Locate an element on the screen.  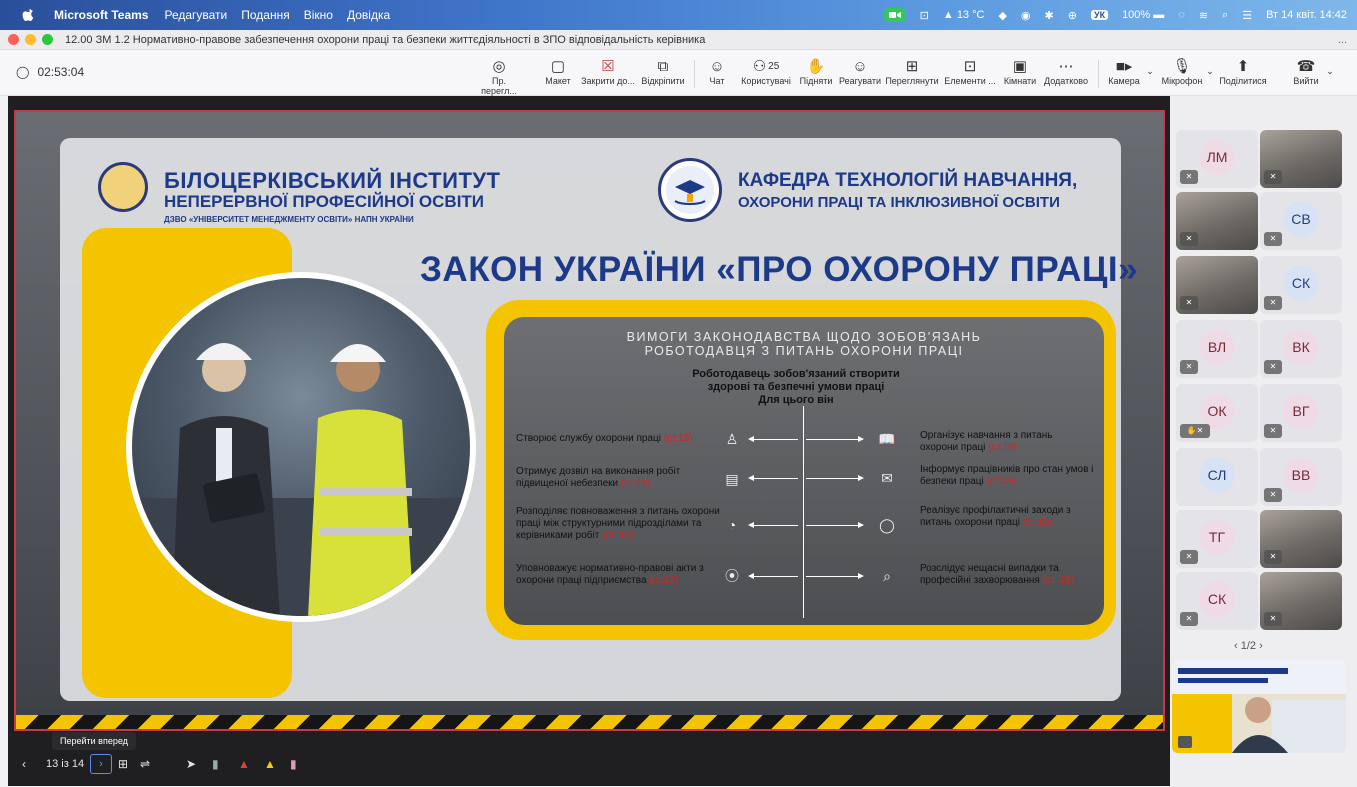
participant-initials: СК is located at coordinates (1217, 599).